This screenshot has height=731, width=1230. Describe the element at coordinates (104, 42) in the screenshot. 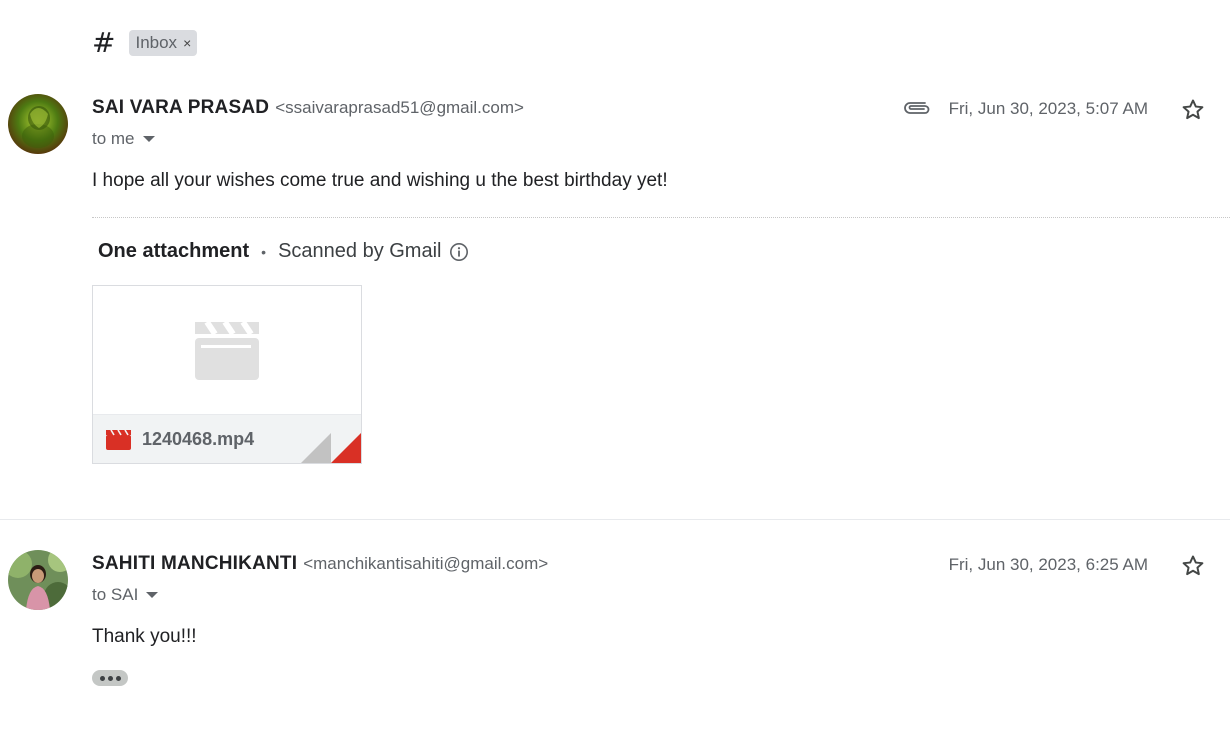

I see `hash-icon: #` at that location.